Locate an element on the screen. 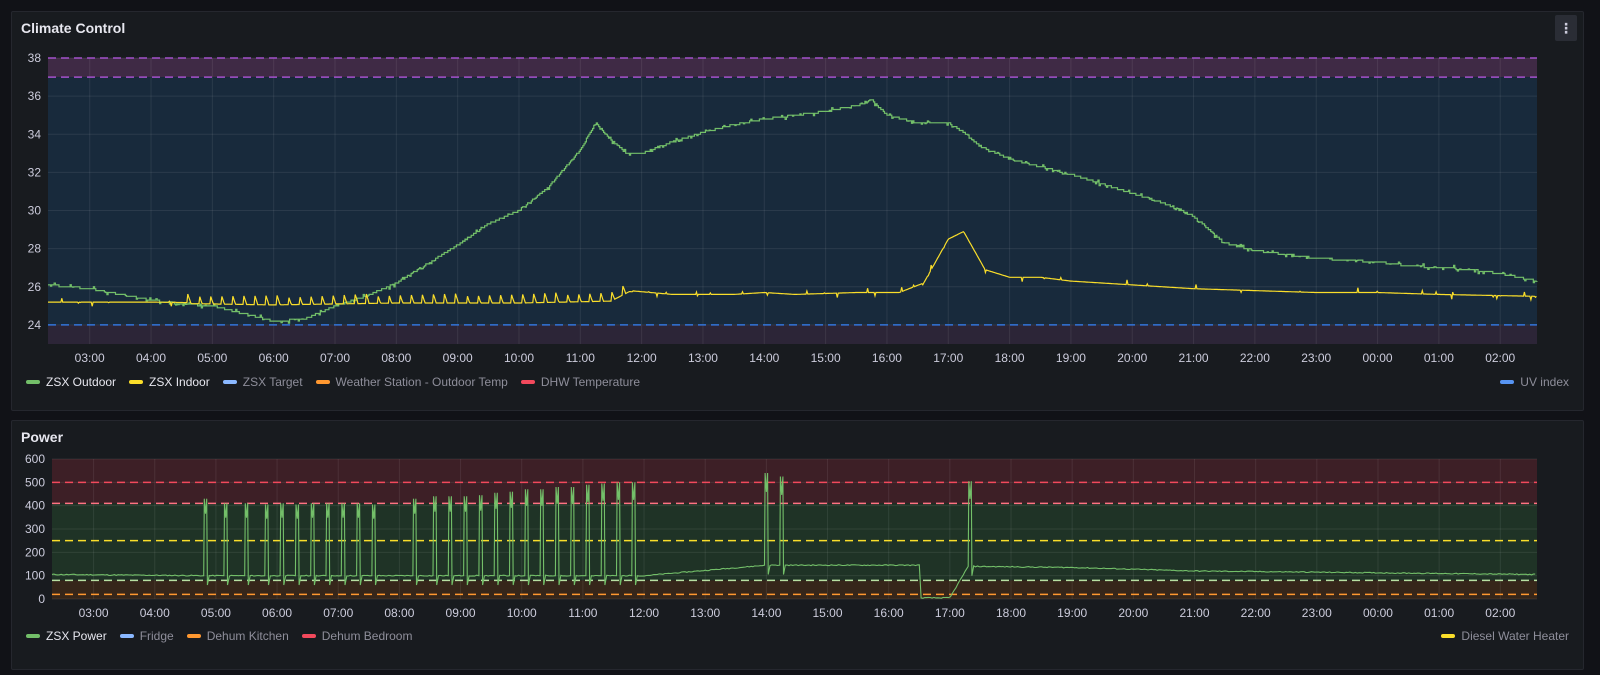  legend-weather-station: Weather Station - Outdoor Temp is located at coordinates (411, 382).